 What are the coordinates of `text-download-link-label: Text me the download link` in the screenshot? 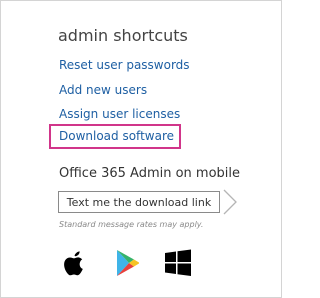 It's located at (139, 202).